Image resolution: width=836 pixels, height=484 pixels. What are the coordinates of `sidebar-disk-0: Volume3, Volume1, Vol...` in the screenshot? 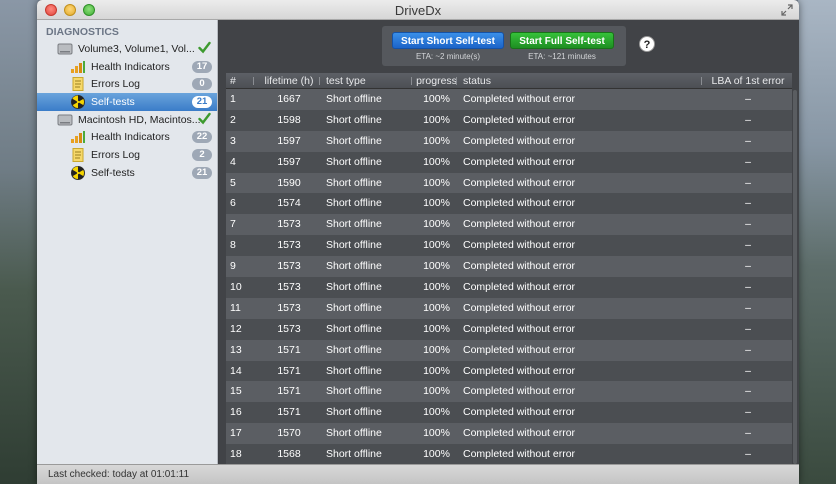 It's located at (127, 49).